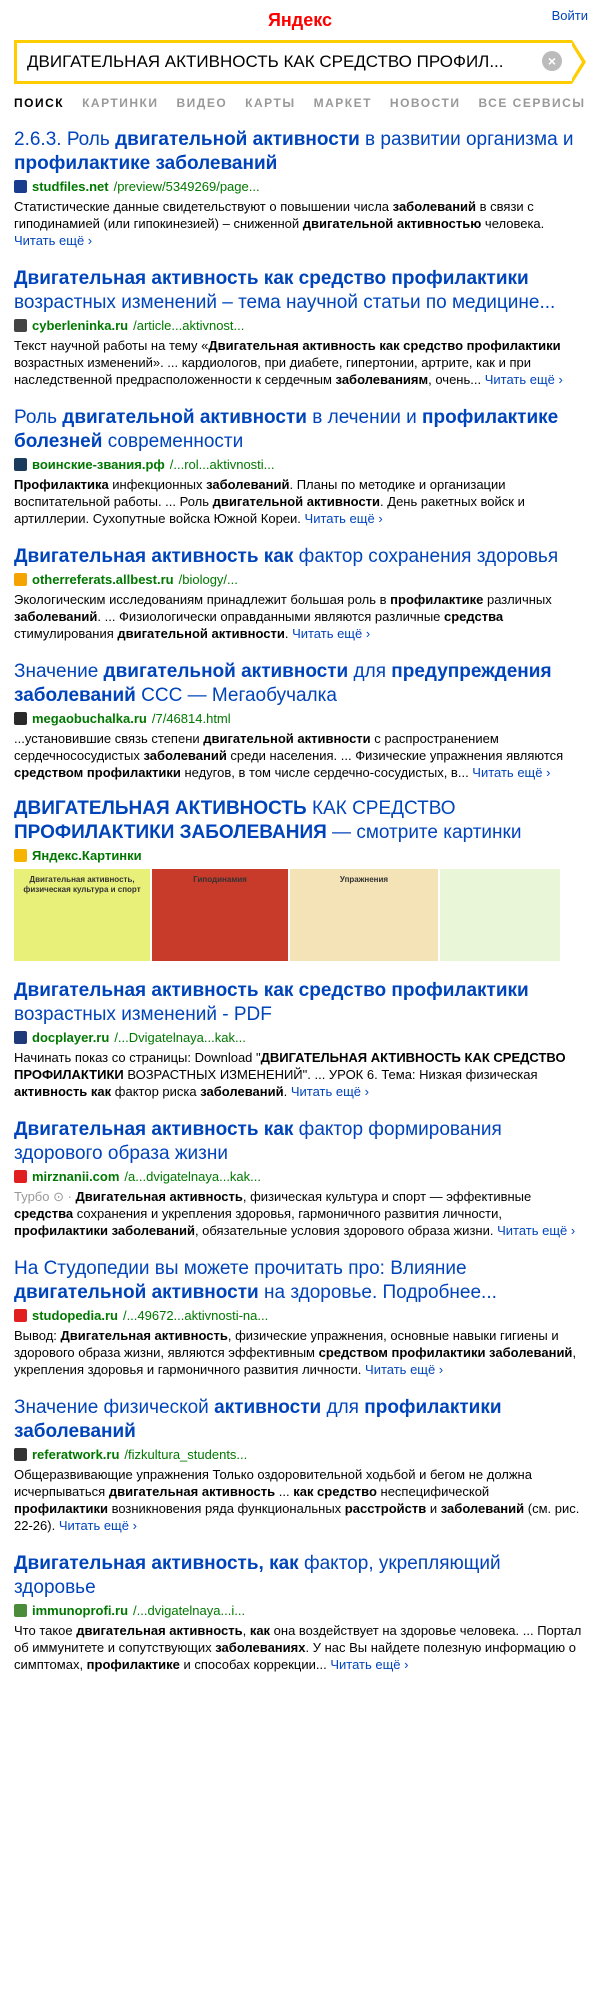  Describe the element at coordinates (87, 855) in the screenshot. I see `images-source-link: Яндекс.Картинки` at that location.